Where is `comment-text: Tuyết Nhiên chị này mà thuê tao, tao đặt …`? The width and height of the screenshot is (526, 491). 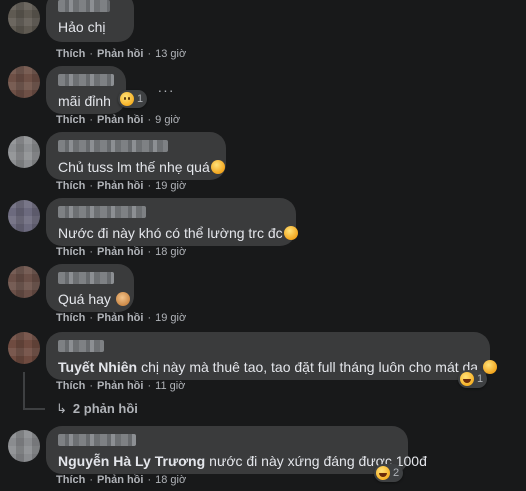 comment-text: Tuyết Nhiên chị này mà thuê tao, tao đặt … is located at coordinates (277, 367).